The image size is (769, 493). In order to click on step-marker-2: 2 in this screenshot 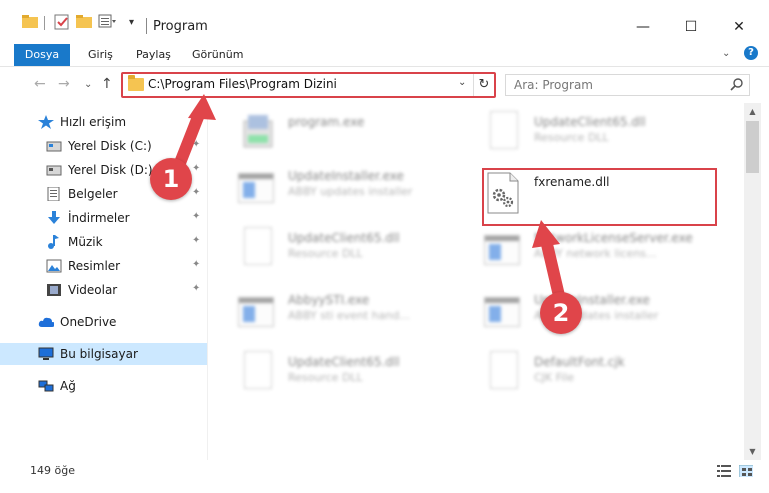, I will do `click(561, 313)`.